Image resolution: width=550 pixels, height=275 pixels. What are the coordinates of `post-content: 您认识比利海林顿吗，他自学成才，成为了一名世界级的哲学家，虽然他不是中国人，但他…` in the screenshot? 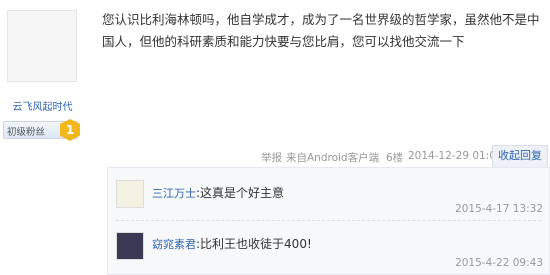 It's located at (321, 30).